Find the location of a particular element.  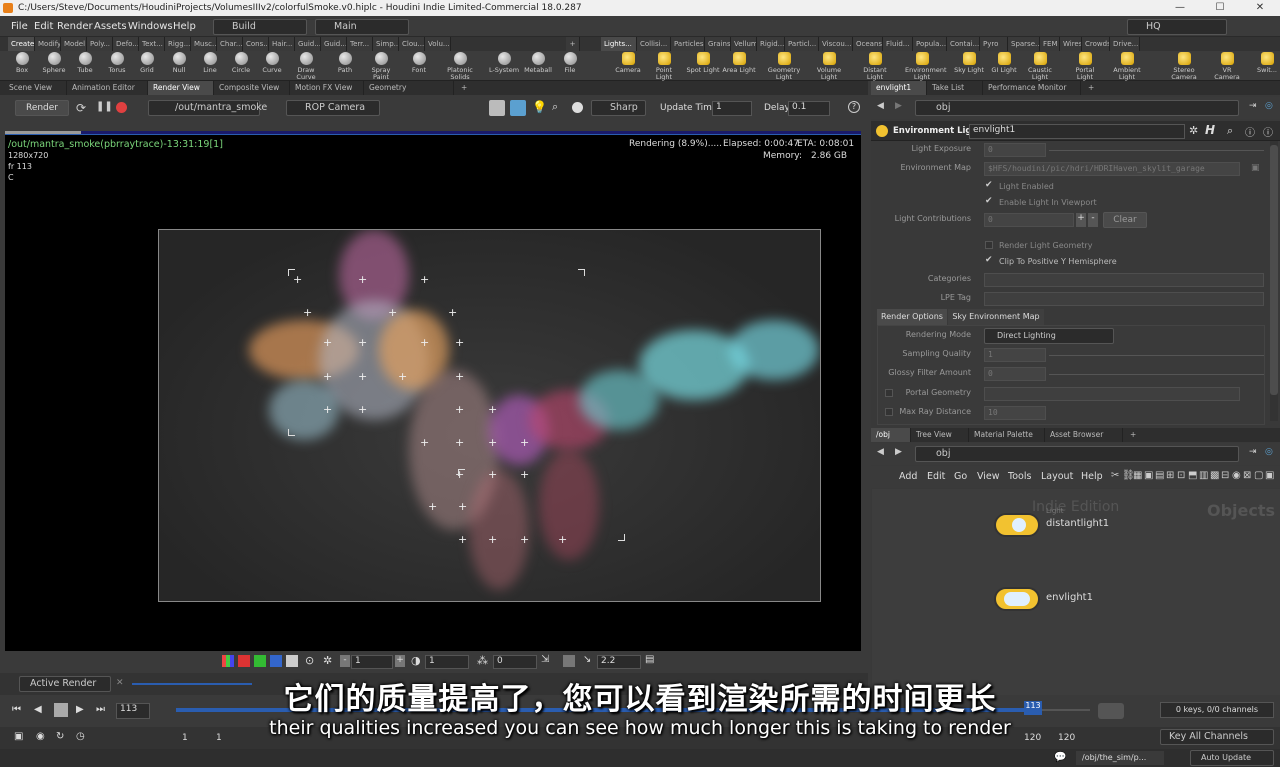

contrib-plus-icon: + is located at coordinates (1081, 220).